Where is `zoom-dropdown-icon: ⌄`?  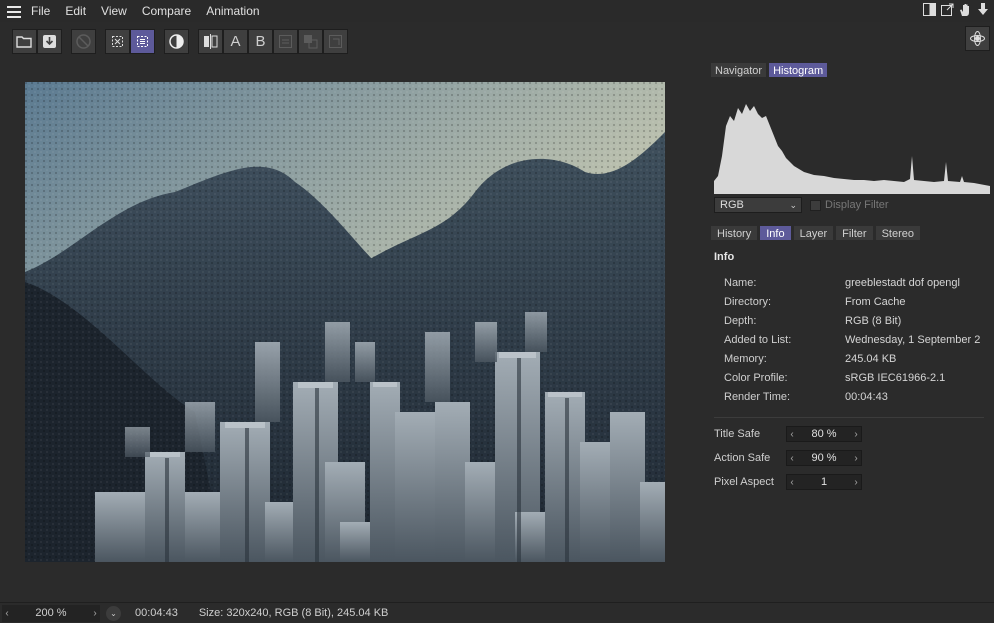 zoom-dropdown-icon: ⌄ is located at coordinates (113, 613).